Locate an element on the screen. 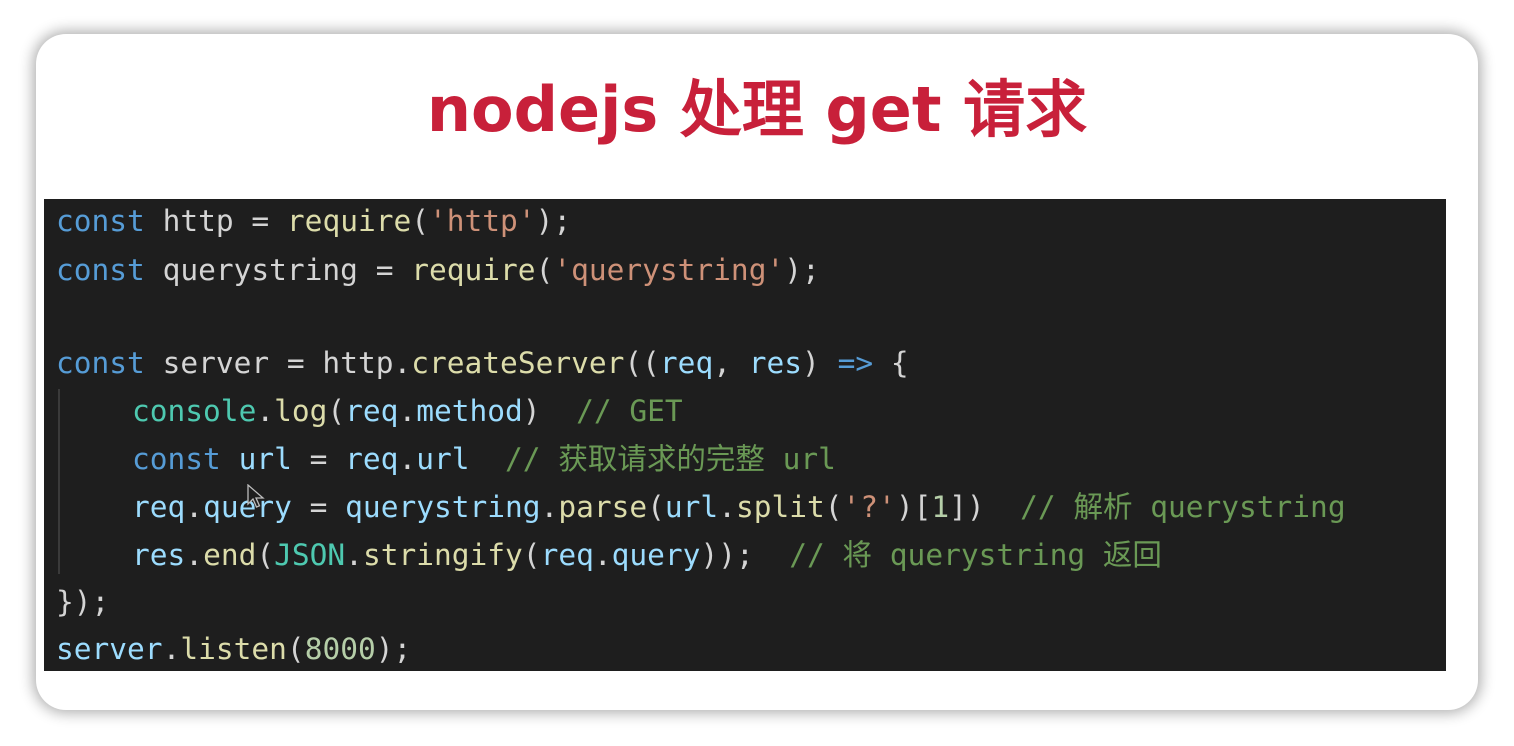 The image size is (1514, 746). code-token: http. is located at coordinates (358, 363).